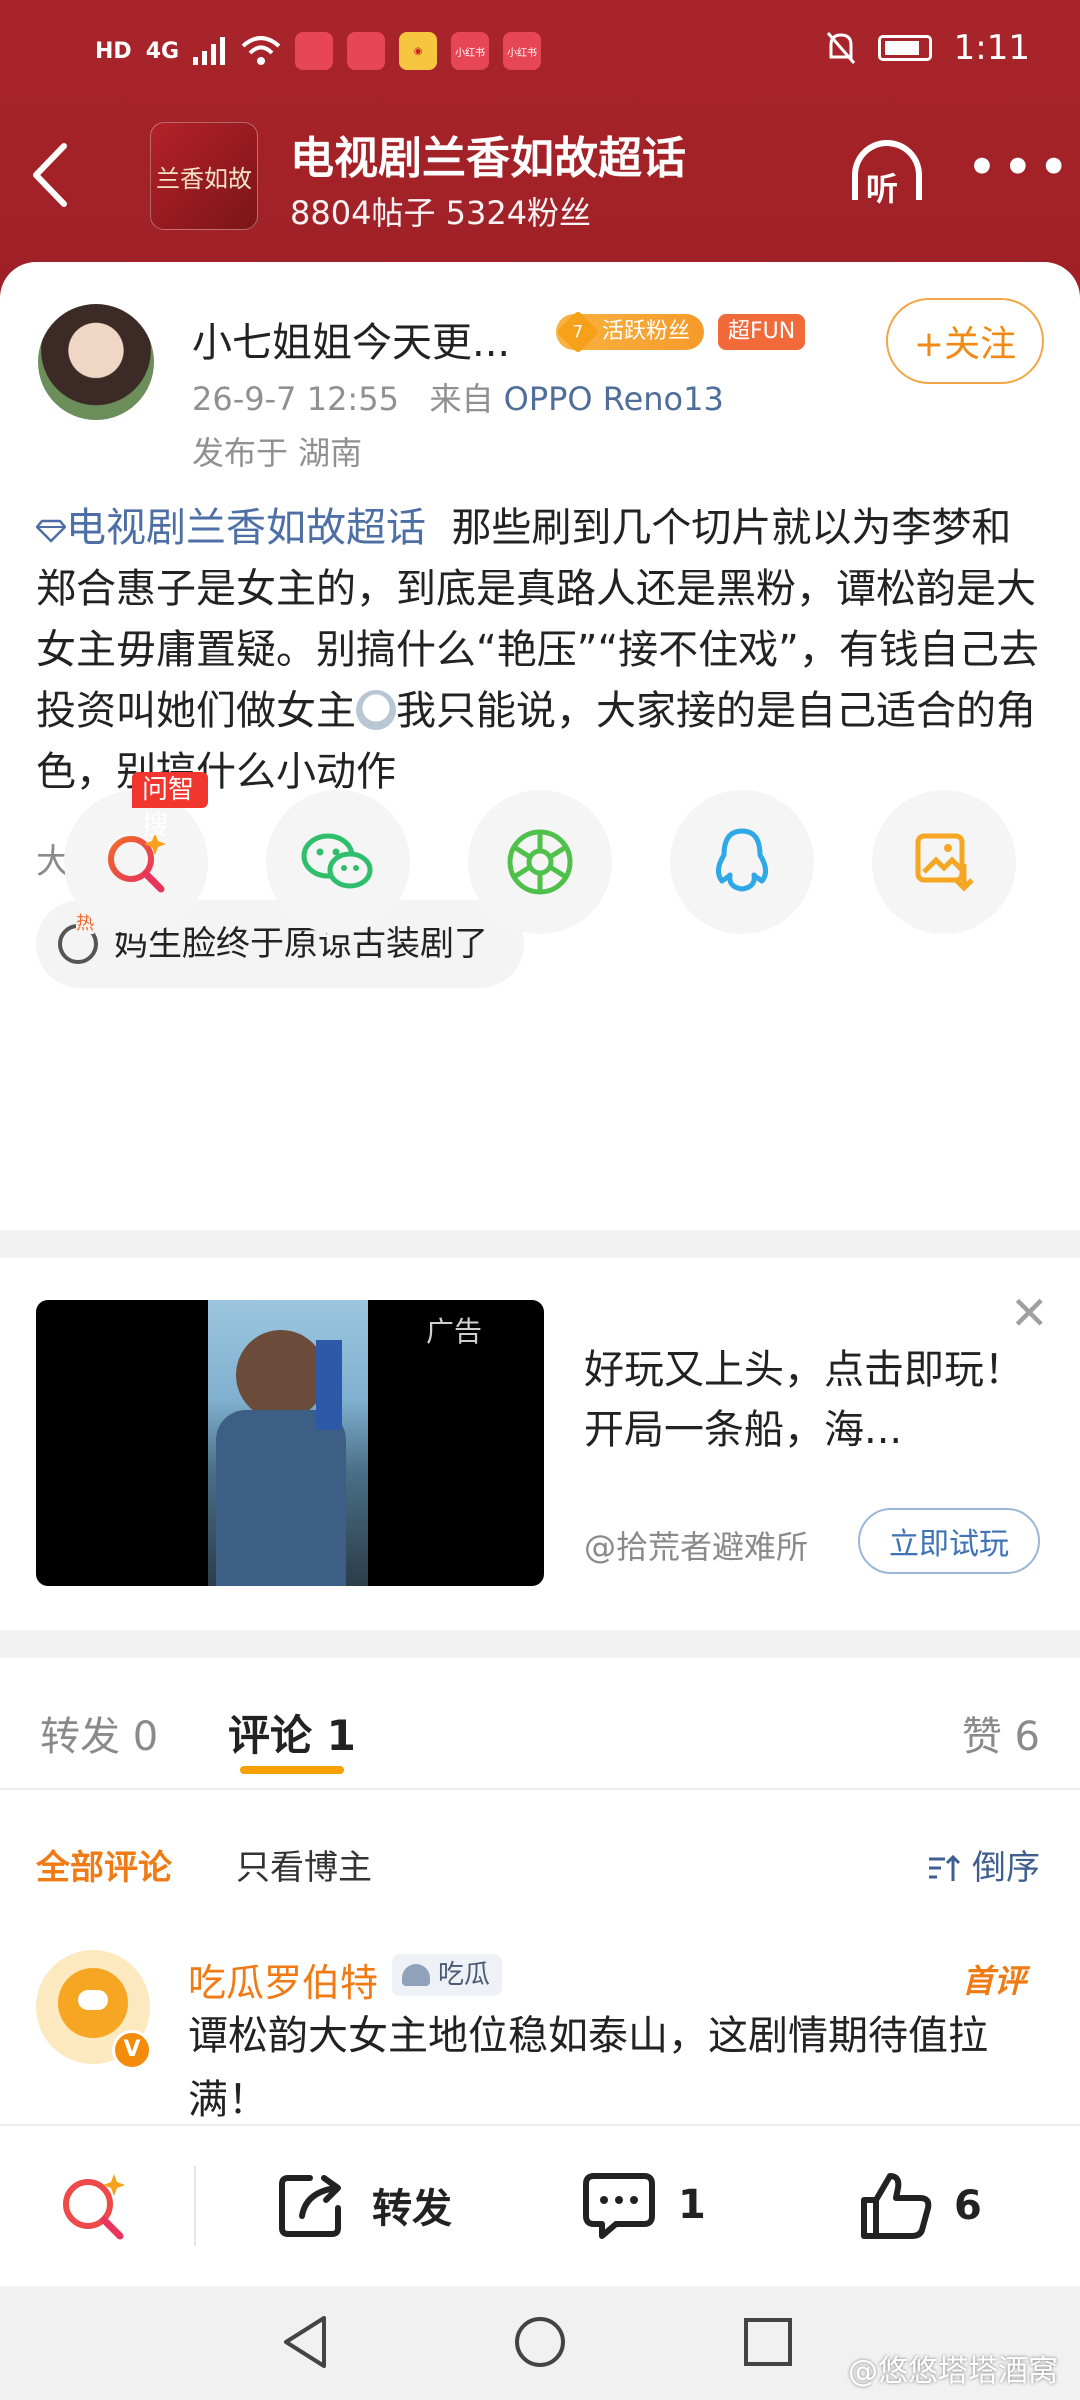  What do you see at coordinates (993, 1981) in the screenshot?
I see `first-comment-badge: 首评` at bounding box center [993, 1981].